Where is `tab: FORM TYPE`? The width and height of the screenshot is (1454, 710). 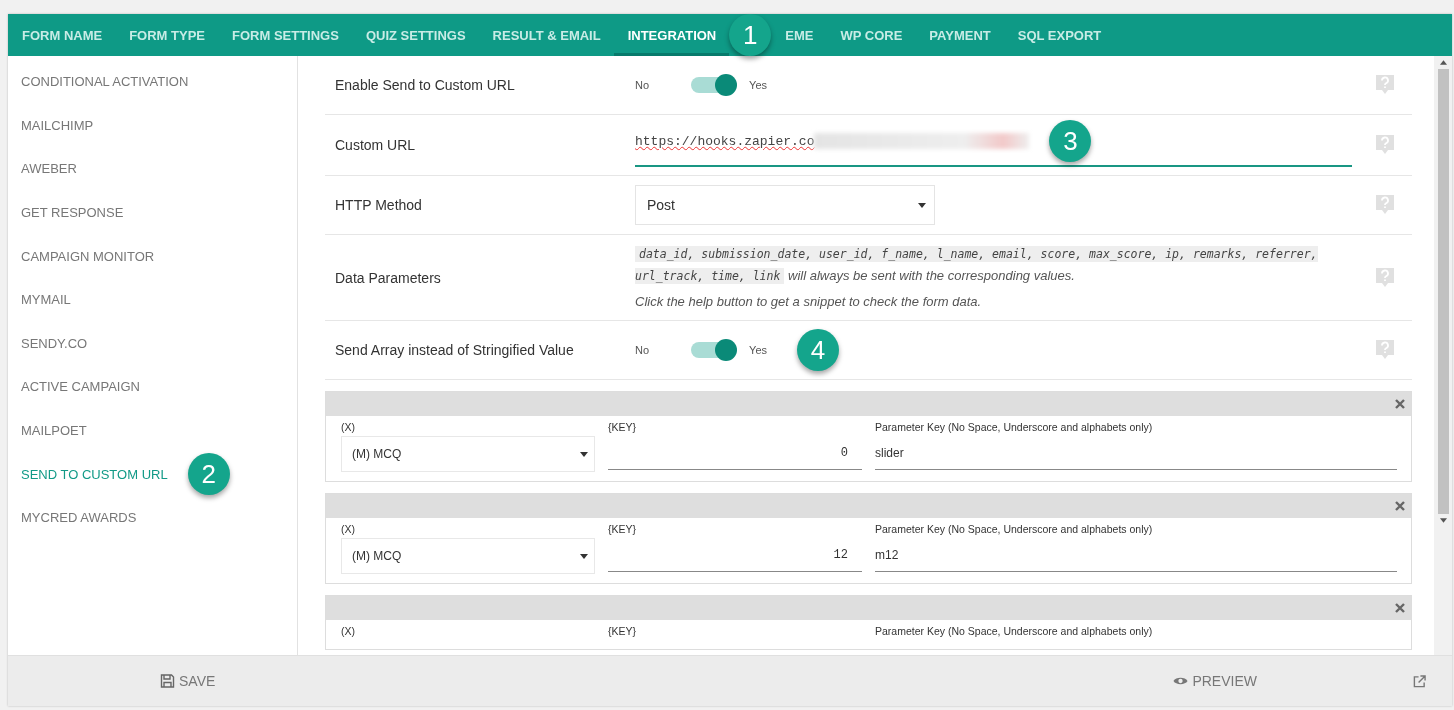
tab: FORM TYPE is located at coordinates (166, 35).